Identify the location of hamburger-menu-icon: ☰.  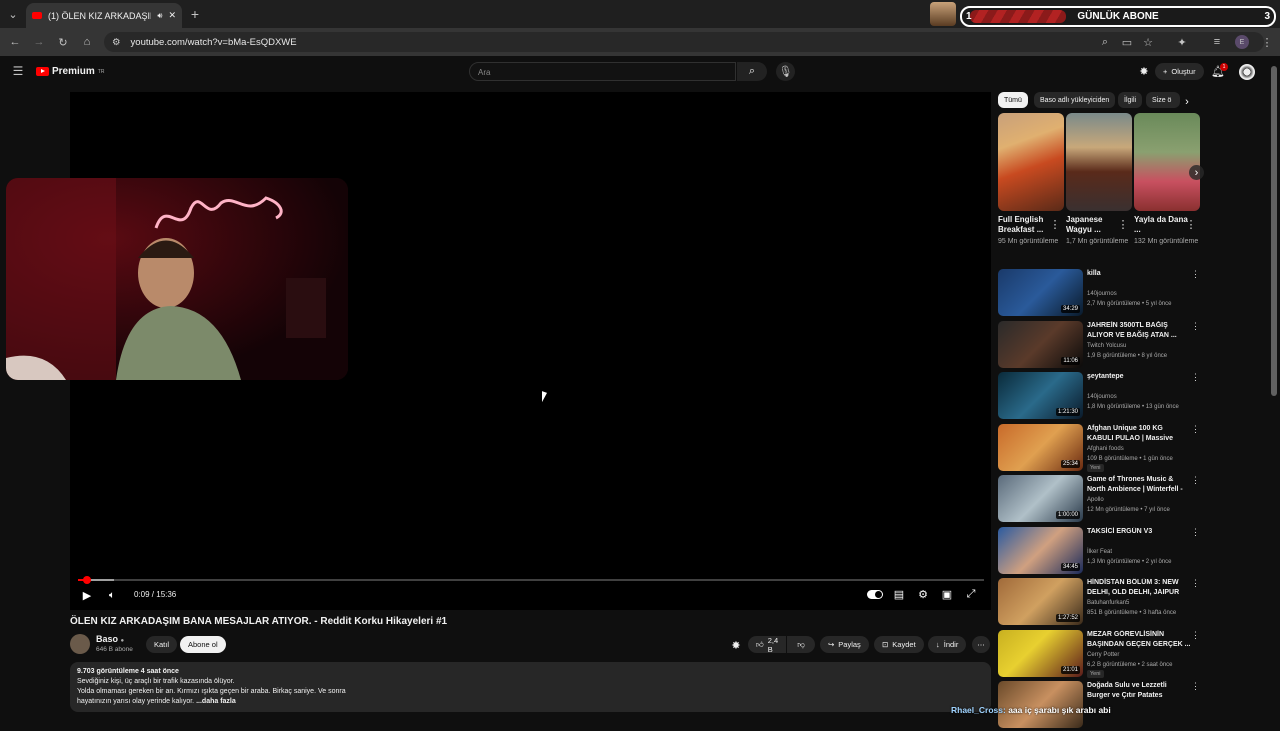
(18, 71).